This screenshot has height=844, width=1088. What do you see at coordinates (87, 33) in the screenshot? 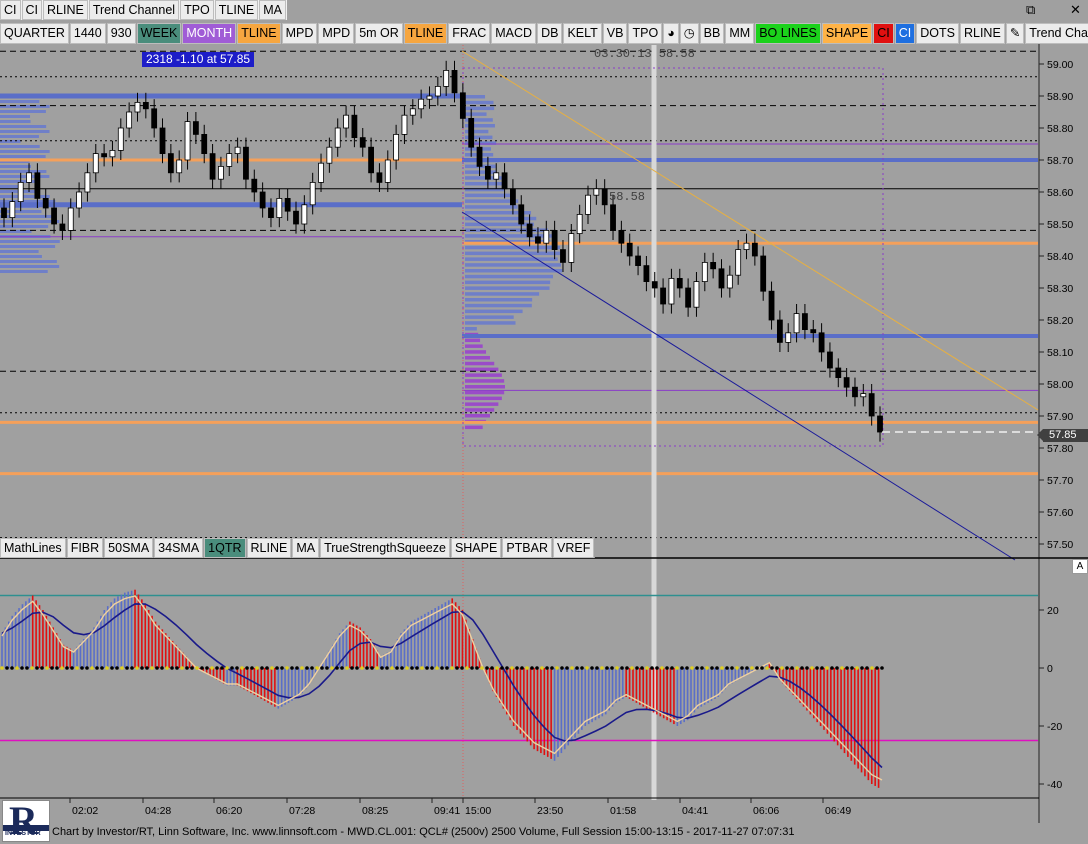
I see `main-button-1: 1440` at bounding box center [87, 33].